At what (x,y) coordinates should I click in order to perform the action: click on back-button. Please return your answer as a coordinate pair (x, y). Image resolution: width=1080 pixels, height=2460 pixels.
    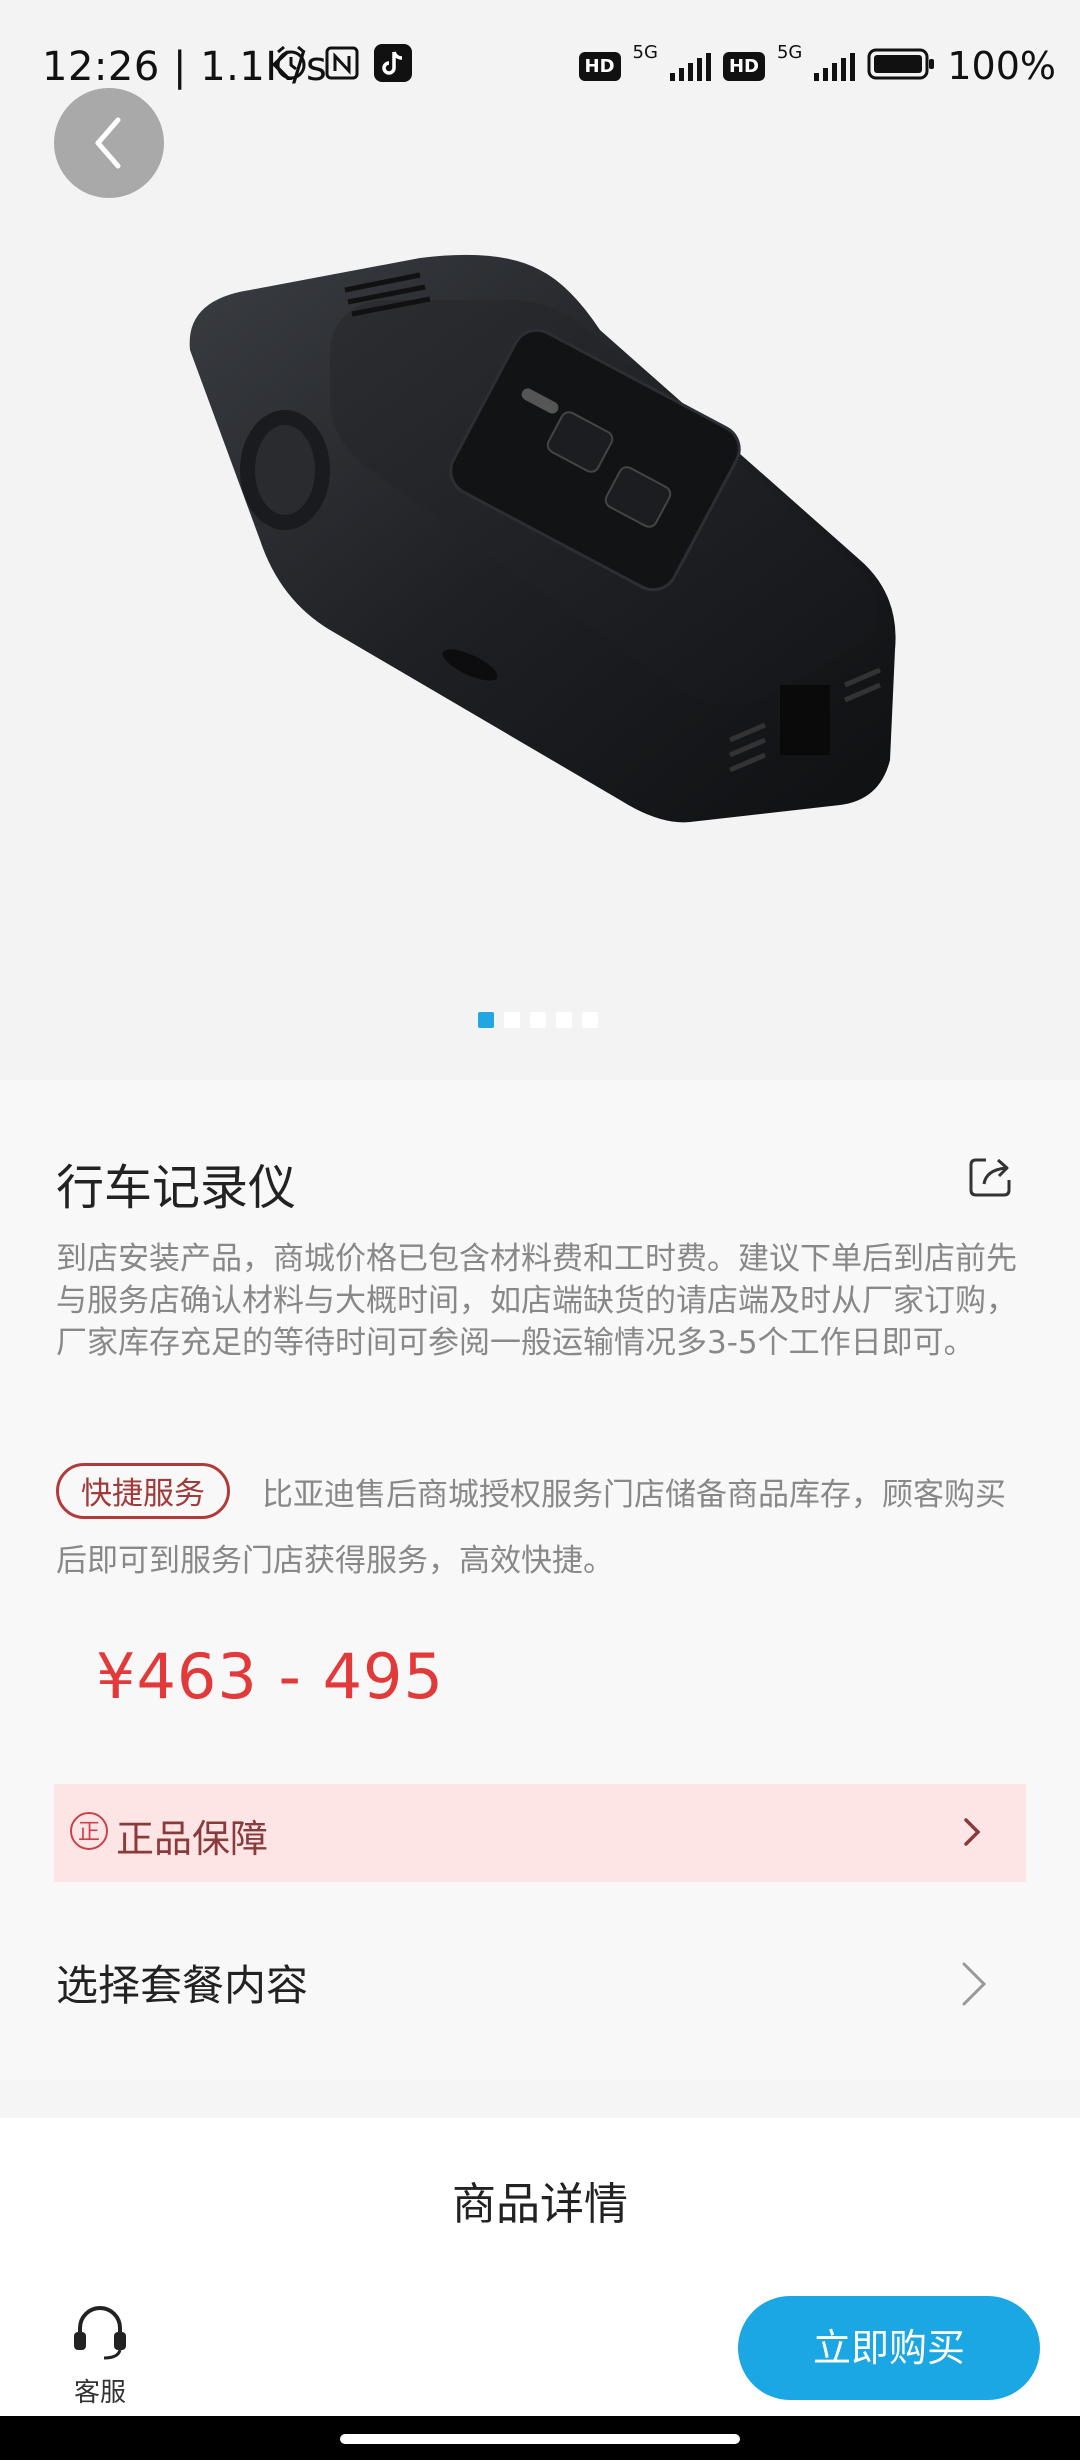
    Looking at the image, I should click on (109, 143).